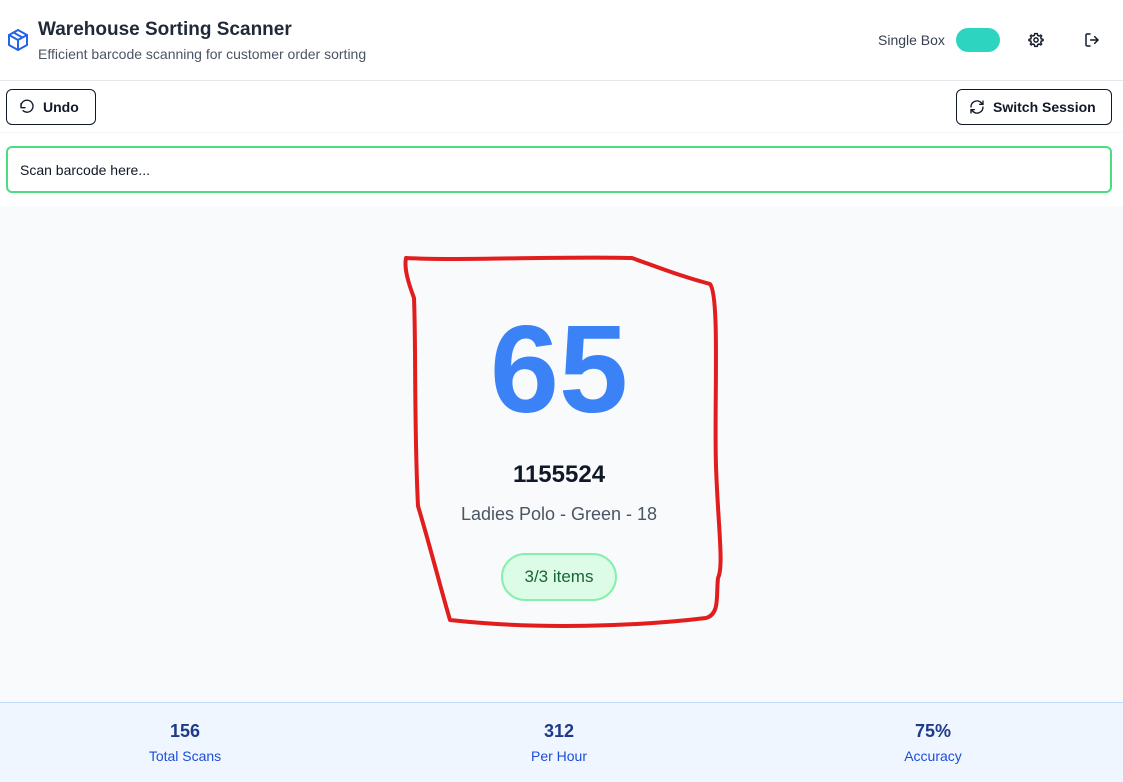  I want to click on toggle-knob, so click(988, 40).